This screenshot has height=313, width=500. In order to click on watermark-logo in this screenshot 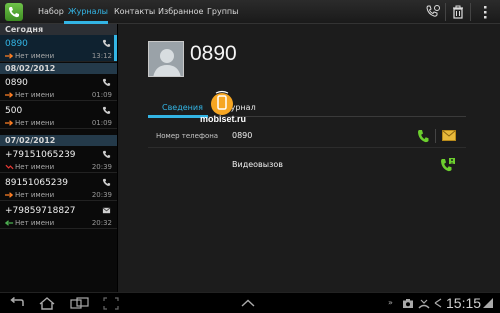, I will do `click(222, 102)`.